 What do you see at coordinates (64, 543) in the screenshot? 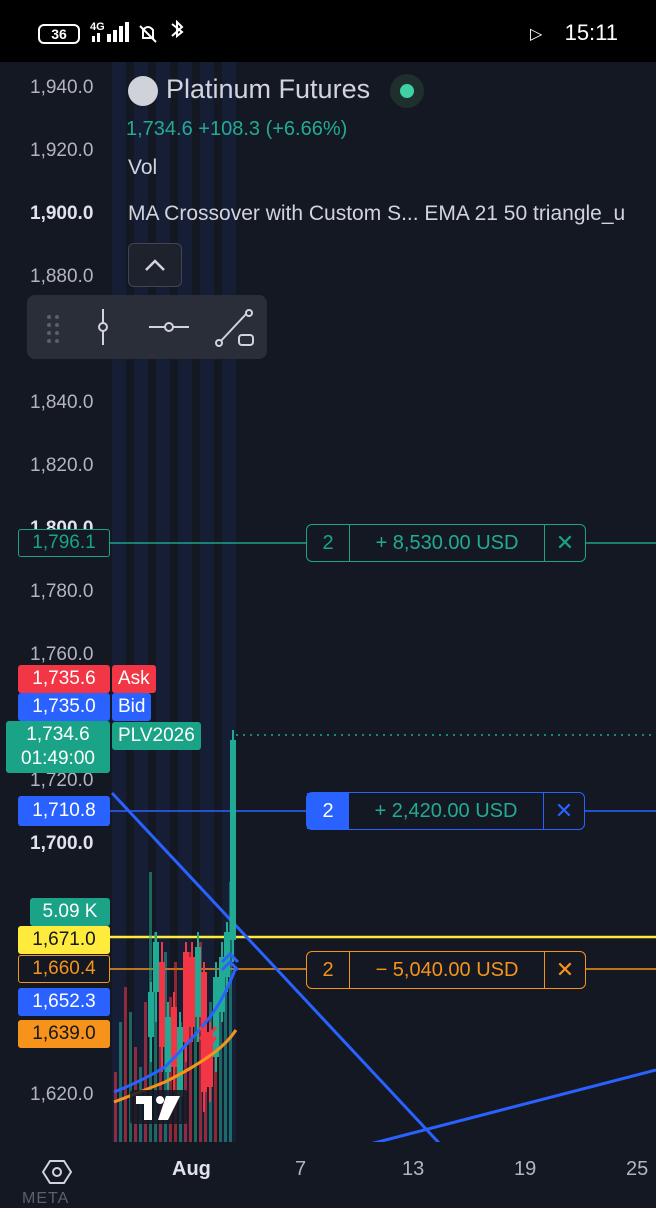
I see `target-price-label: 1,796.1` at bounding box center [64, 543].